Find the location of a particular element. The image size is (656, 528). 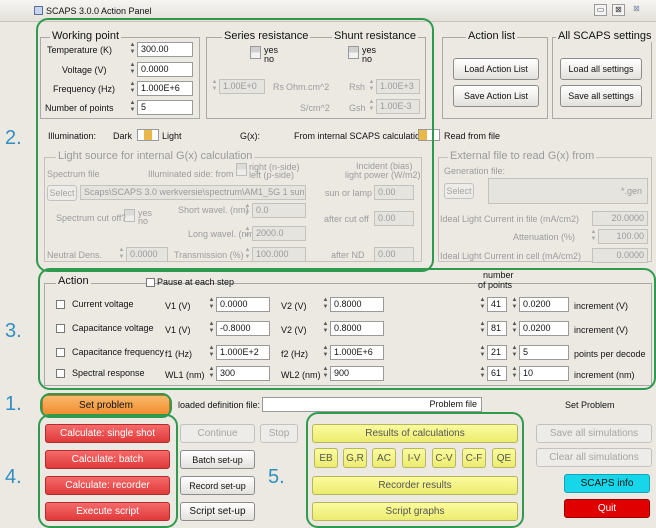

generation-select-button: Select is located at coordinates (459, 191).